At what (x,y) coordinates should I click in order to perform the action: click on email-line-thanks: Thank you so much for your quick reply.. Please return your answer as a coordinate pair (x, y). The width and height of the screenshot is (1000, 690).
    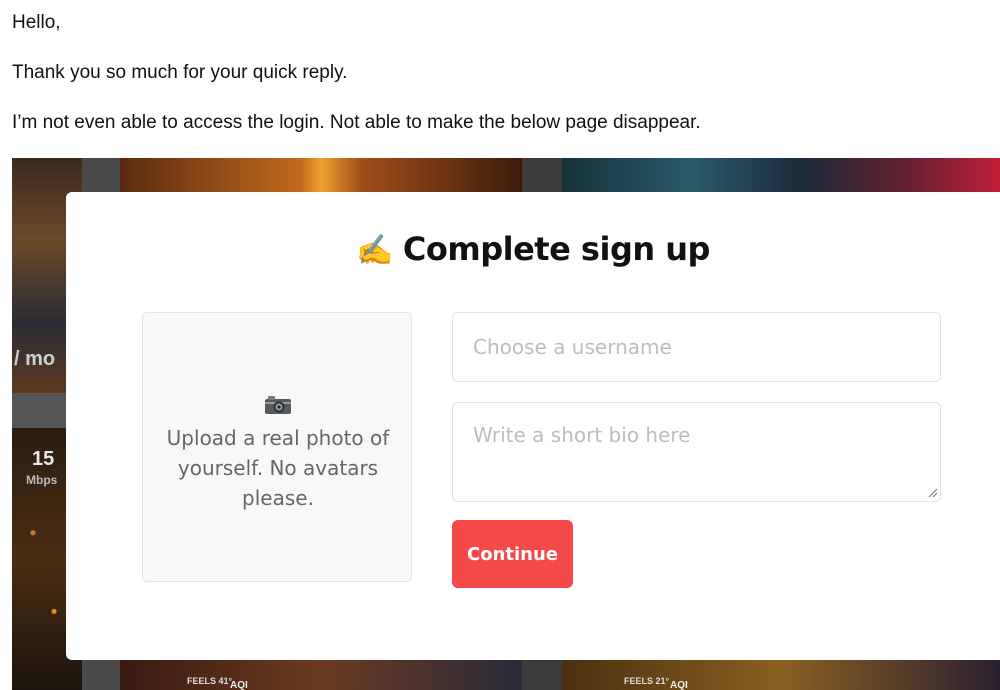
    Looking at the image, I should click on (180, 72).